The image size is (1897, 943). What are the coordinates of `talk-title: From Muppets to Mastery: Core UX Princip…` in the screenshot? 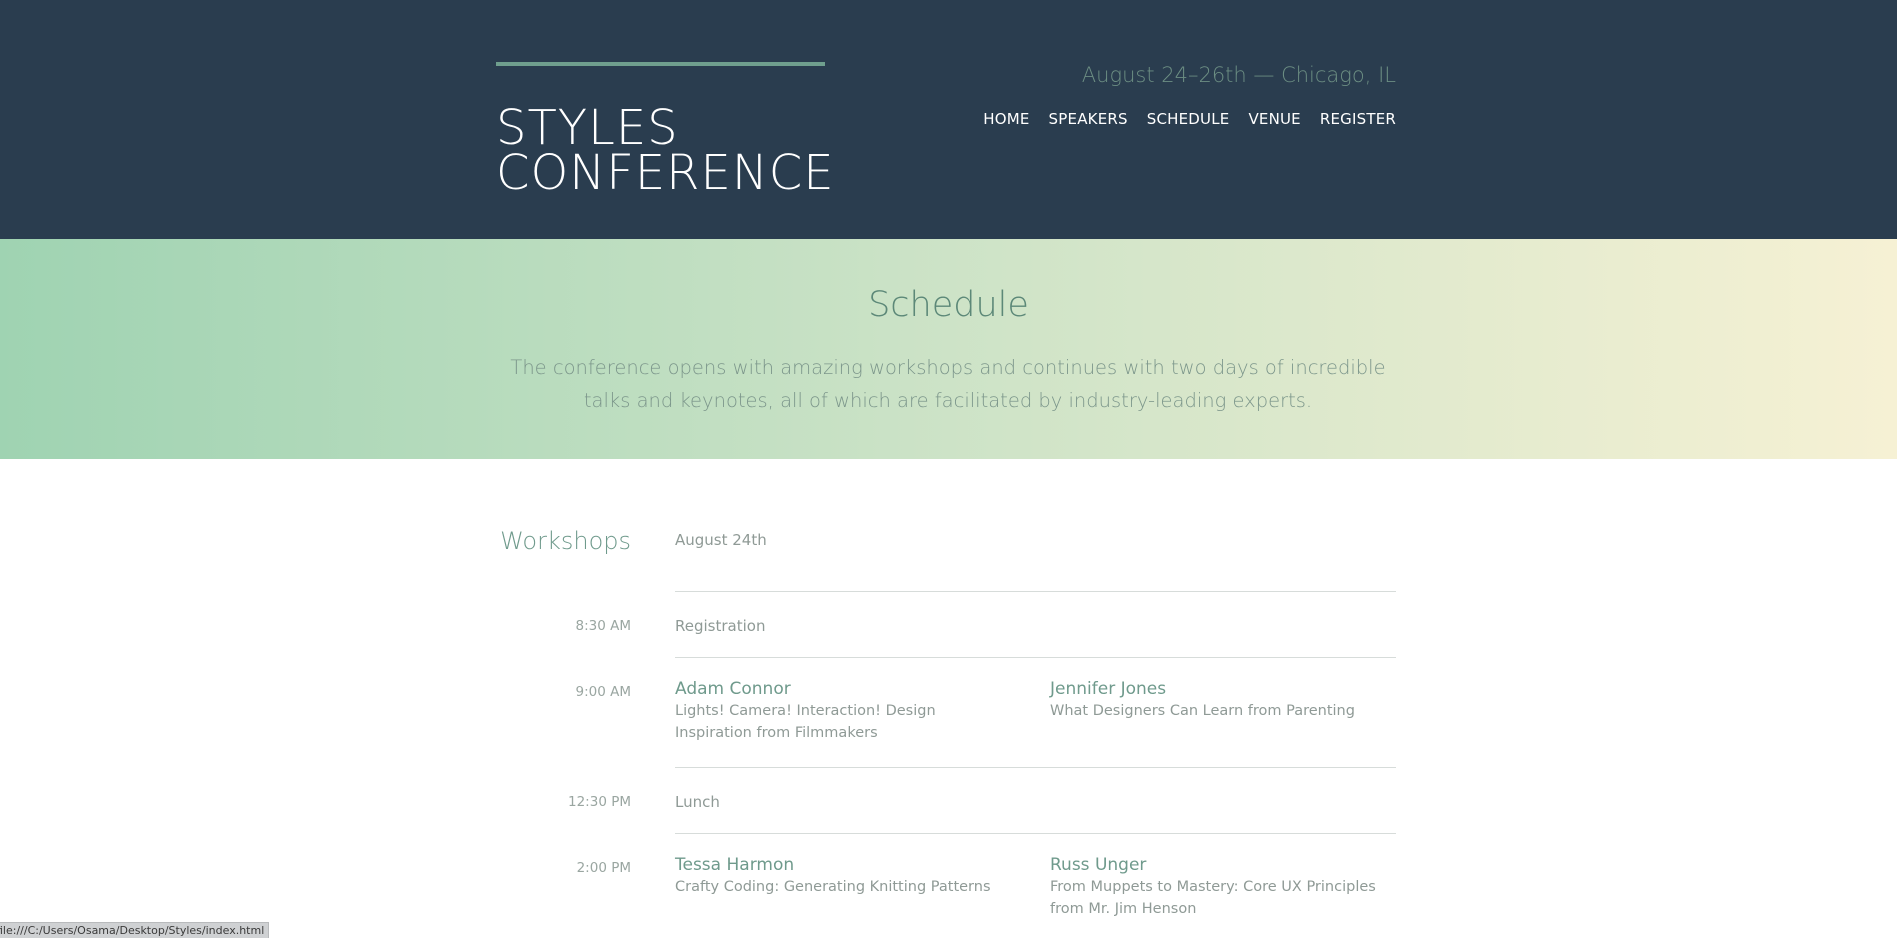 It's located at (1213, 898).